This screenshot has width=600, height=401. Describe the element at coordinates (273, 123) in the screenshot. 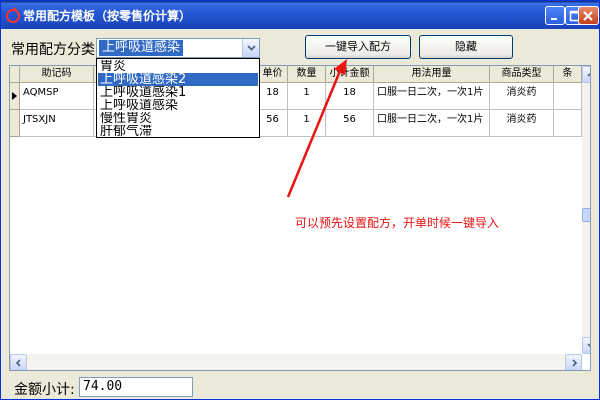

I see `table-cell-price: 56` at that location.